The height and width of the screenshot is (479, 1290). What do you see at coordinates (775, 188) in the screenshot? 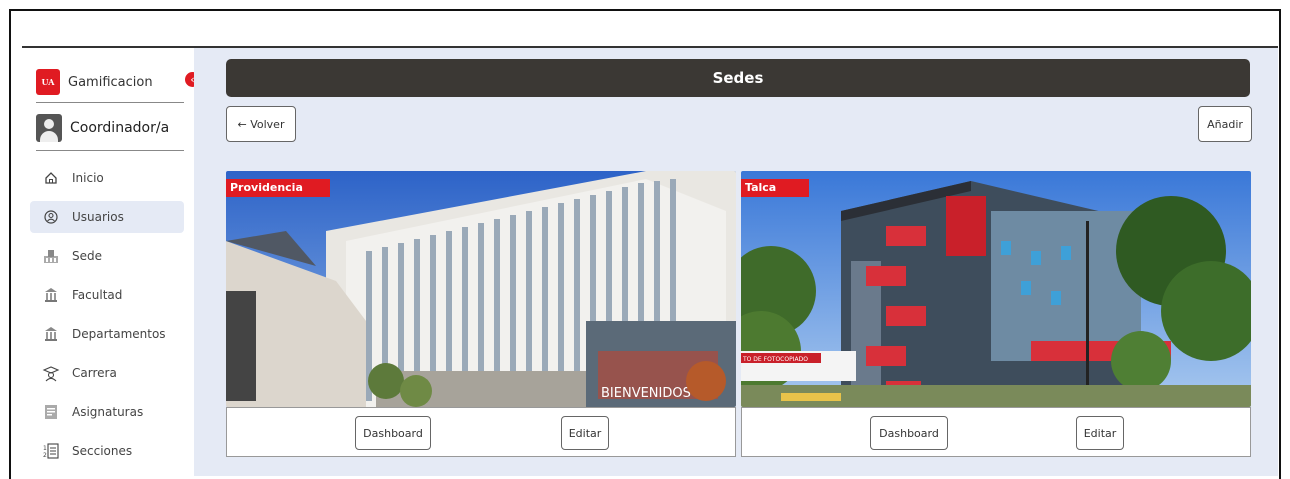
I see `sede-tag: Talca` at bounding box center [775, 188].